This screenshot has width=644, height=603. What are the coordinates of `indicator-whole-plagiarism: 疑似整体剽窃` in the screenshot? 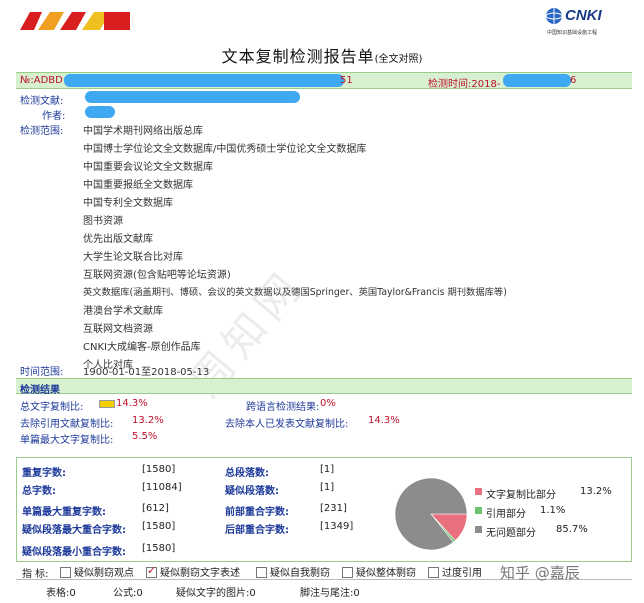 It's located at (379, 571).